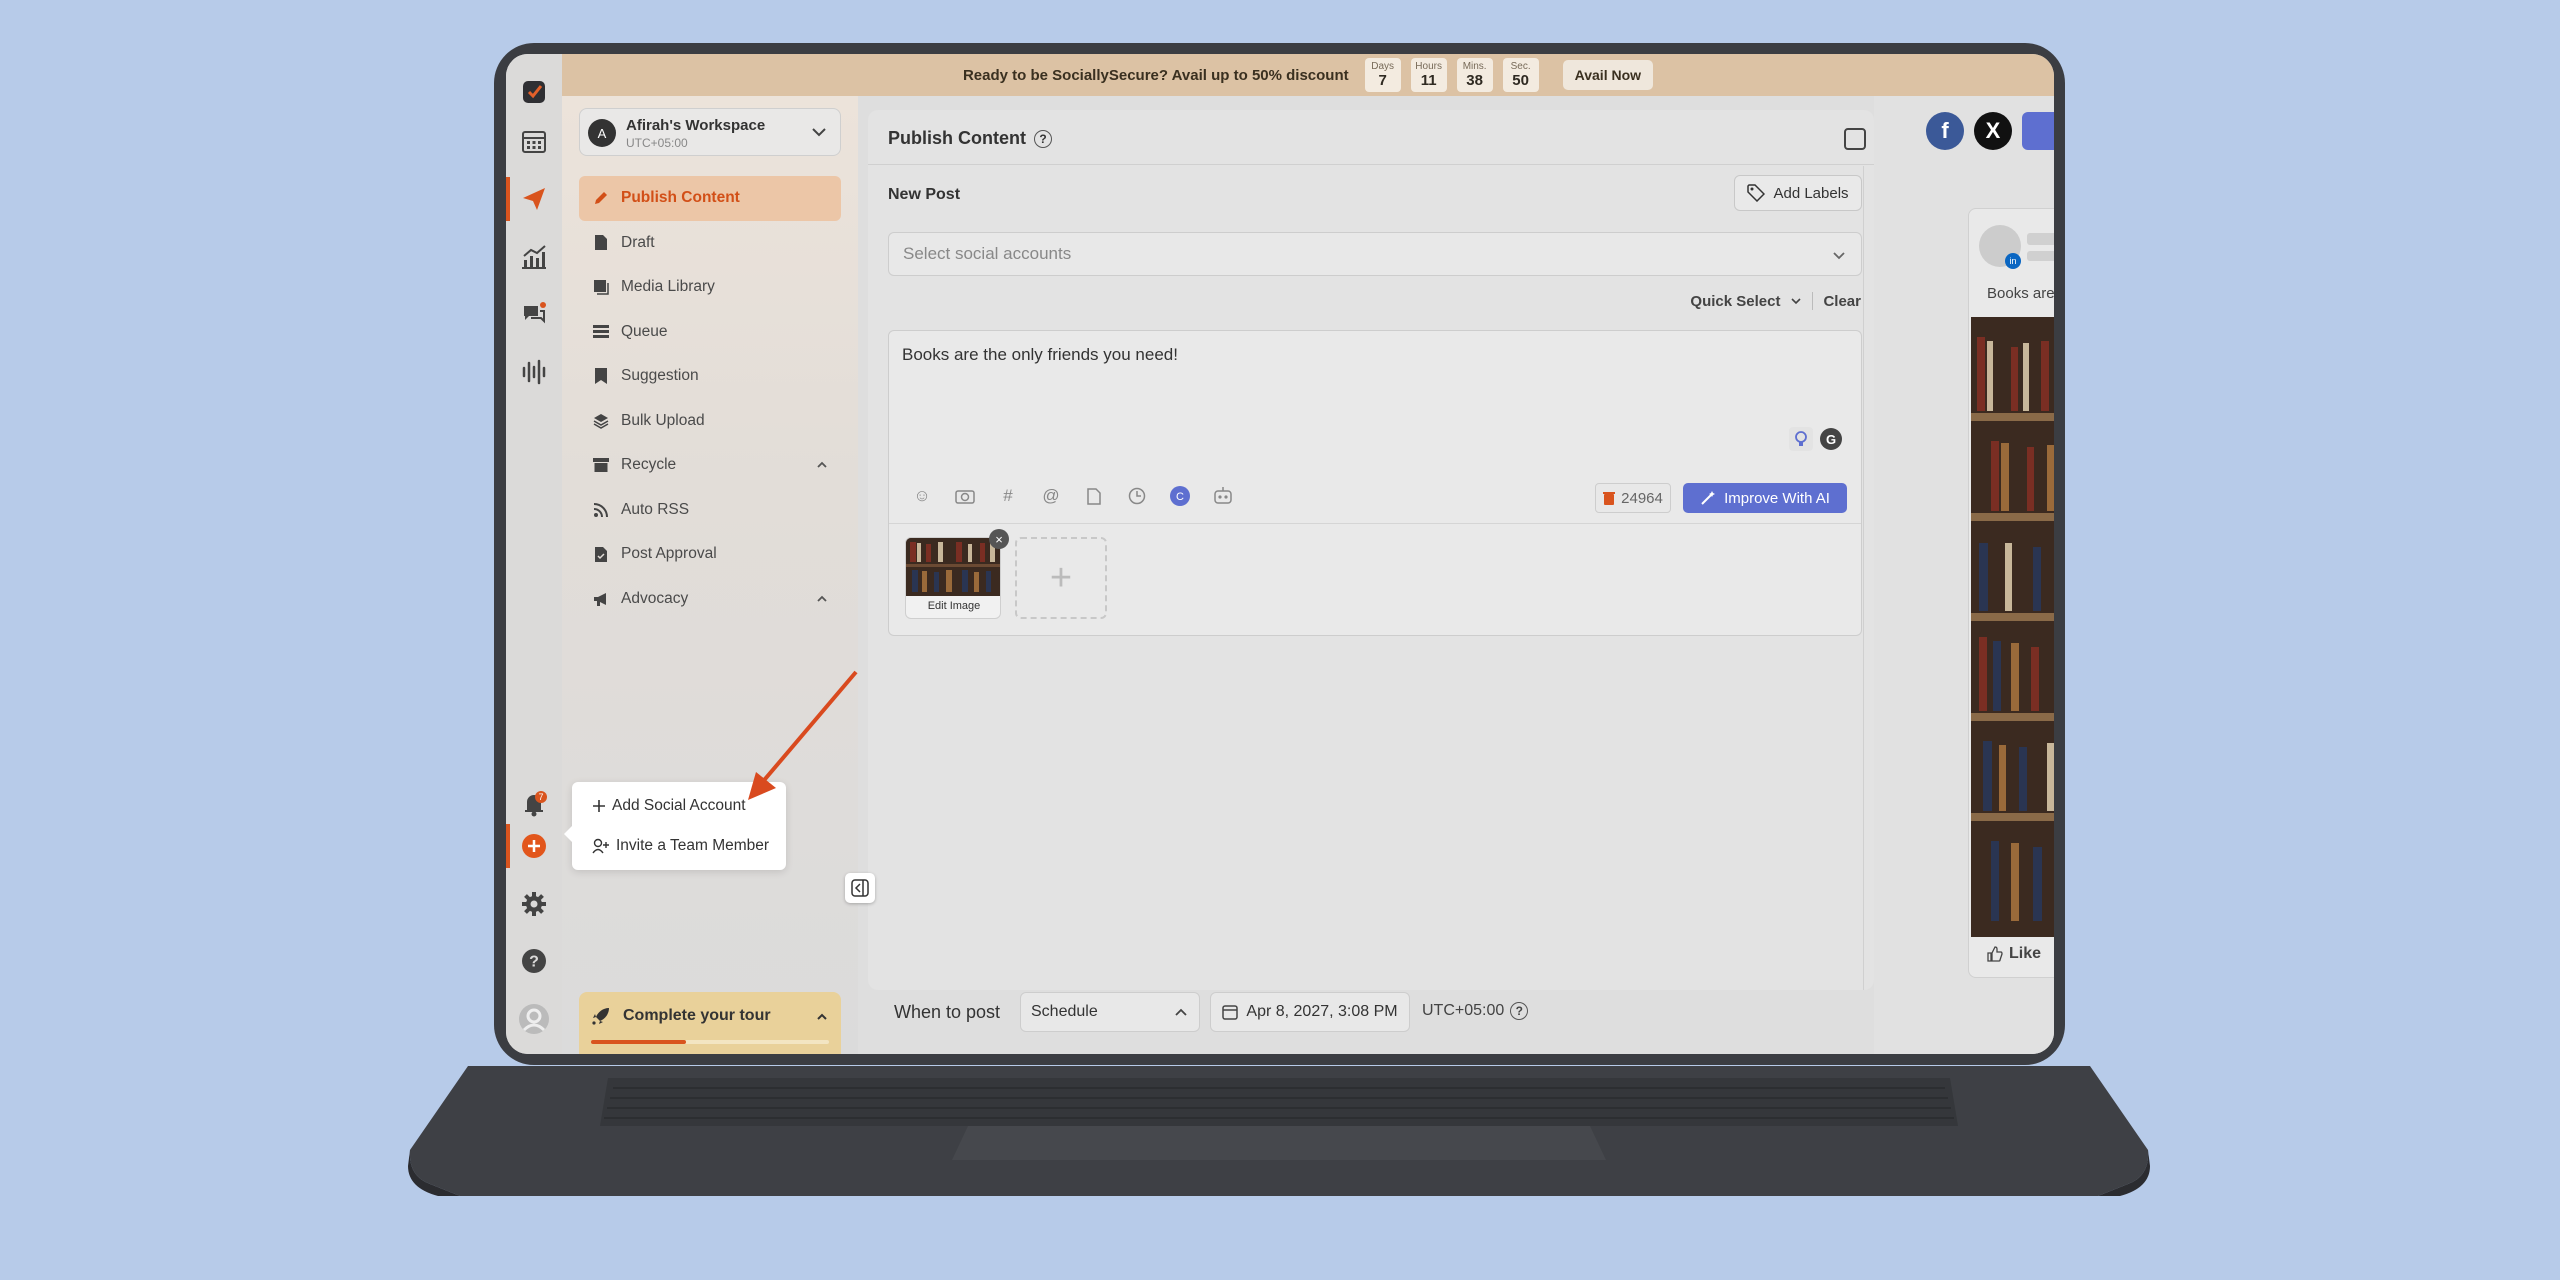  What do you see at coordinates (675, 826) in the screenshot?
I see `add-menu-popup: Add Social Account Invite a Team Member` at bounding box center [675, 826].